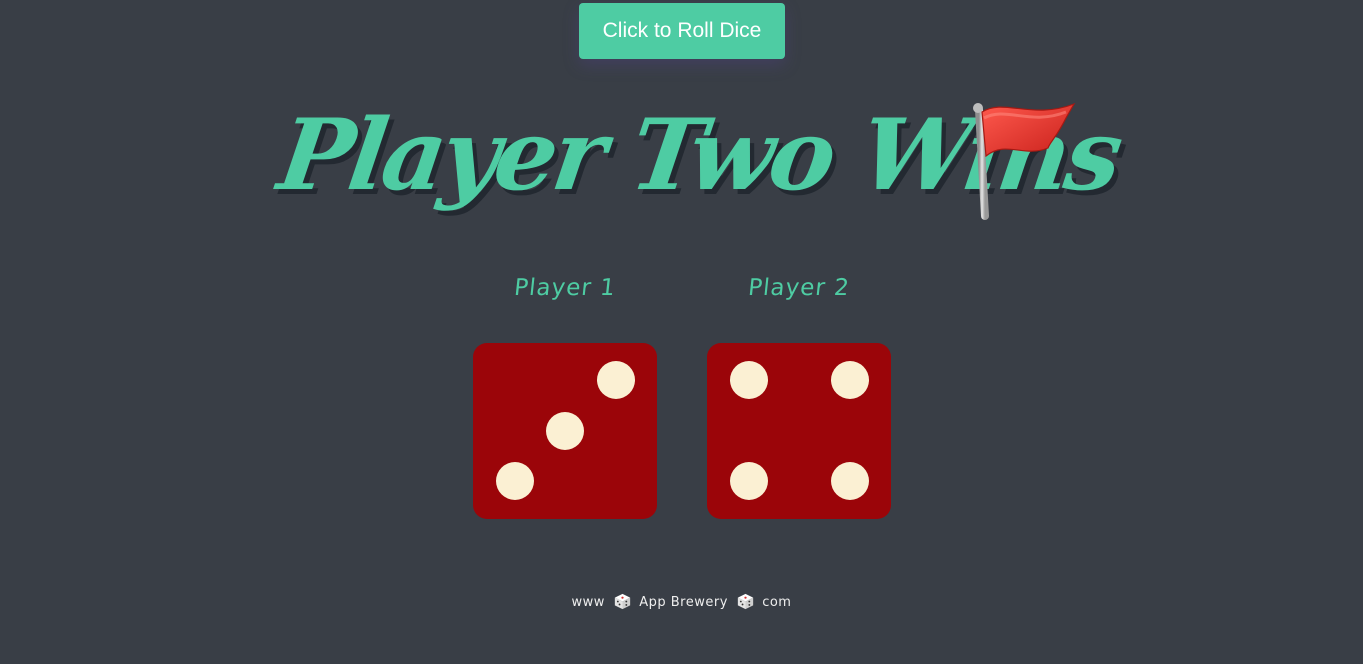  I want to click on footer-site-name: App Brewery, so click(683, 602).